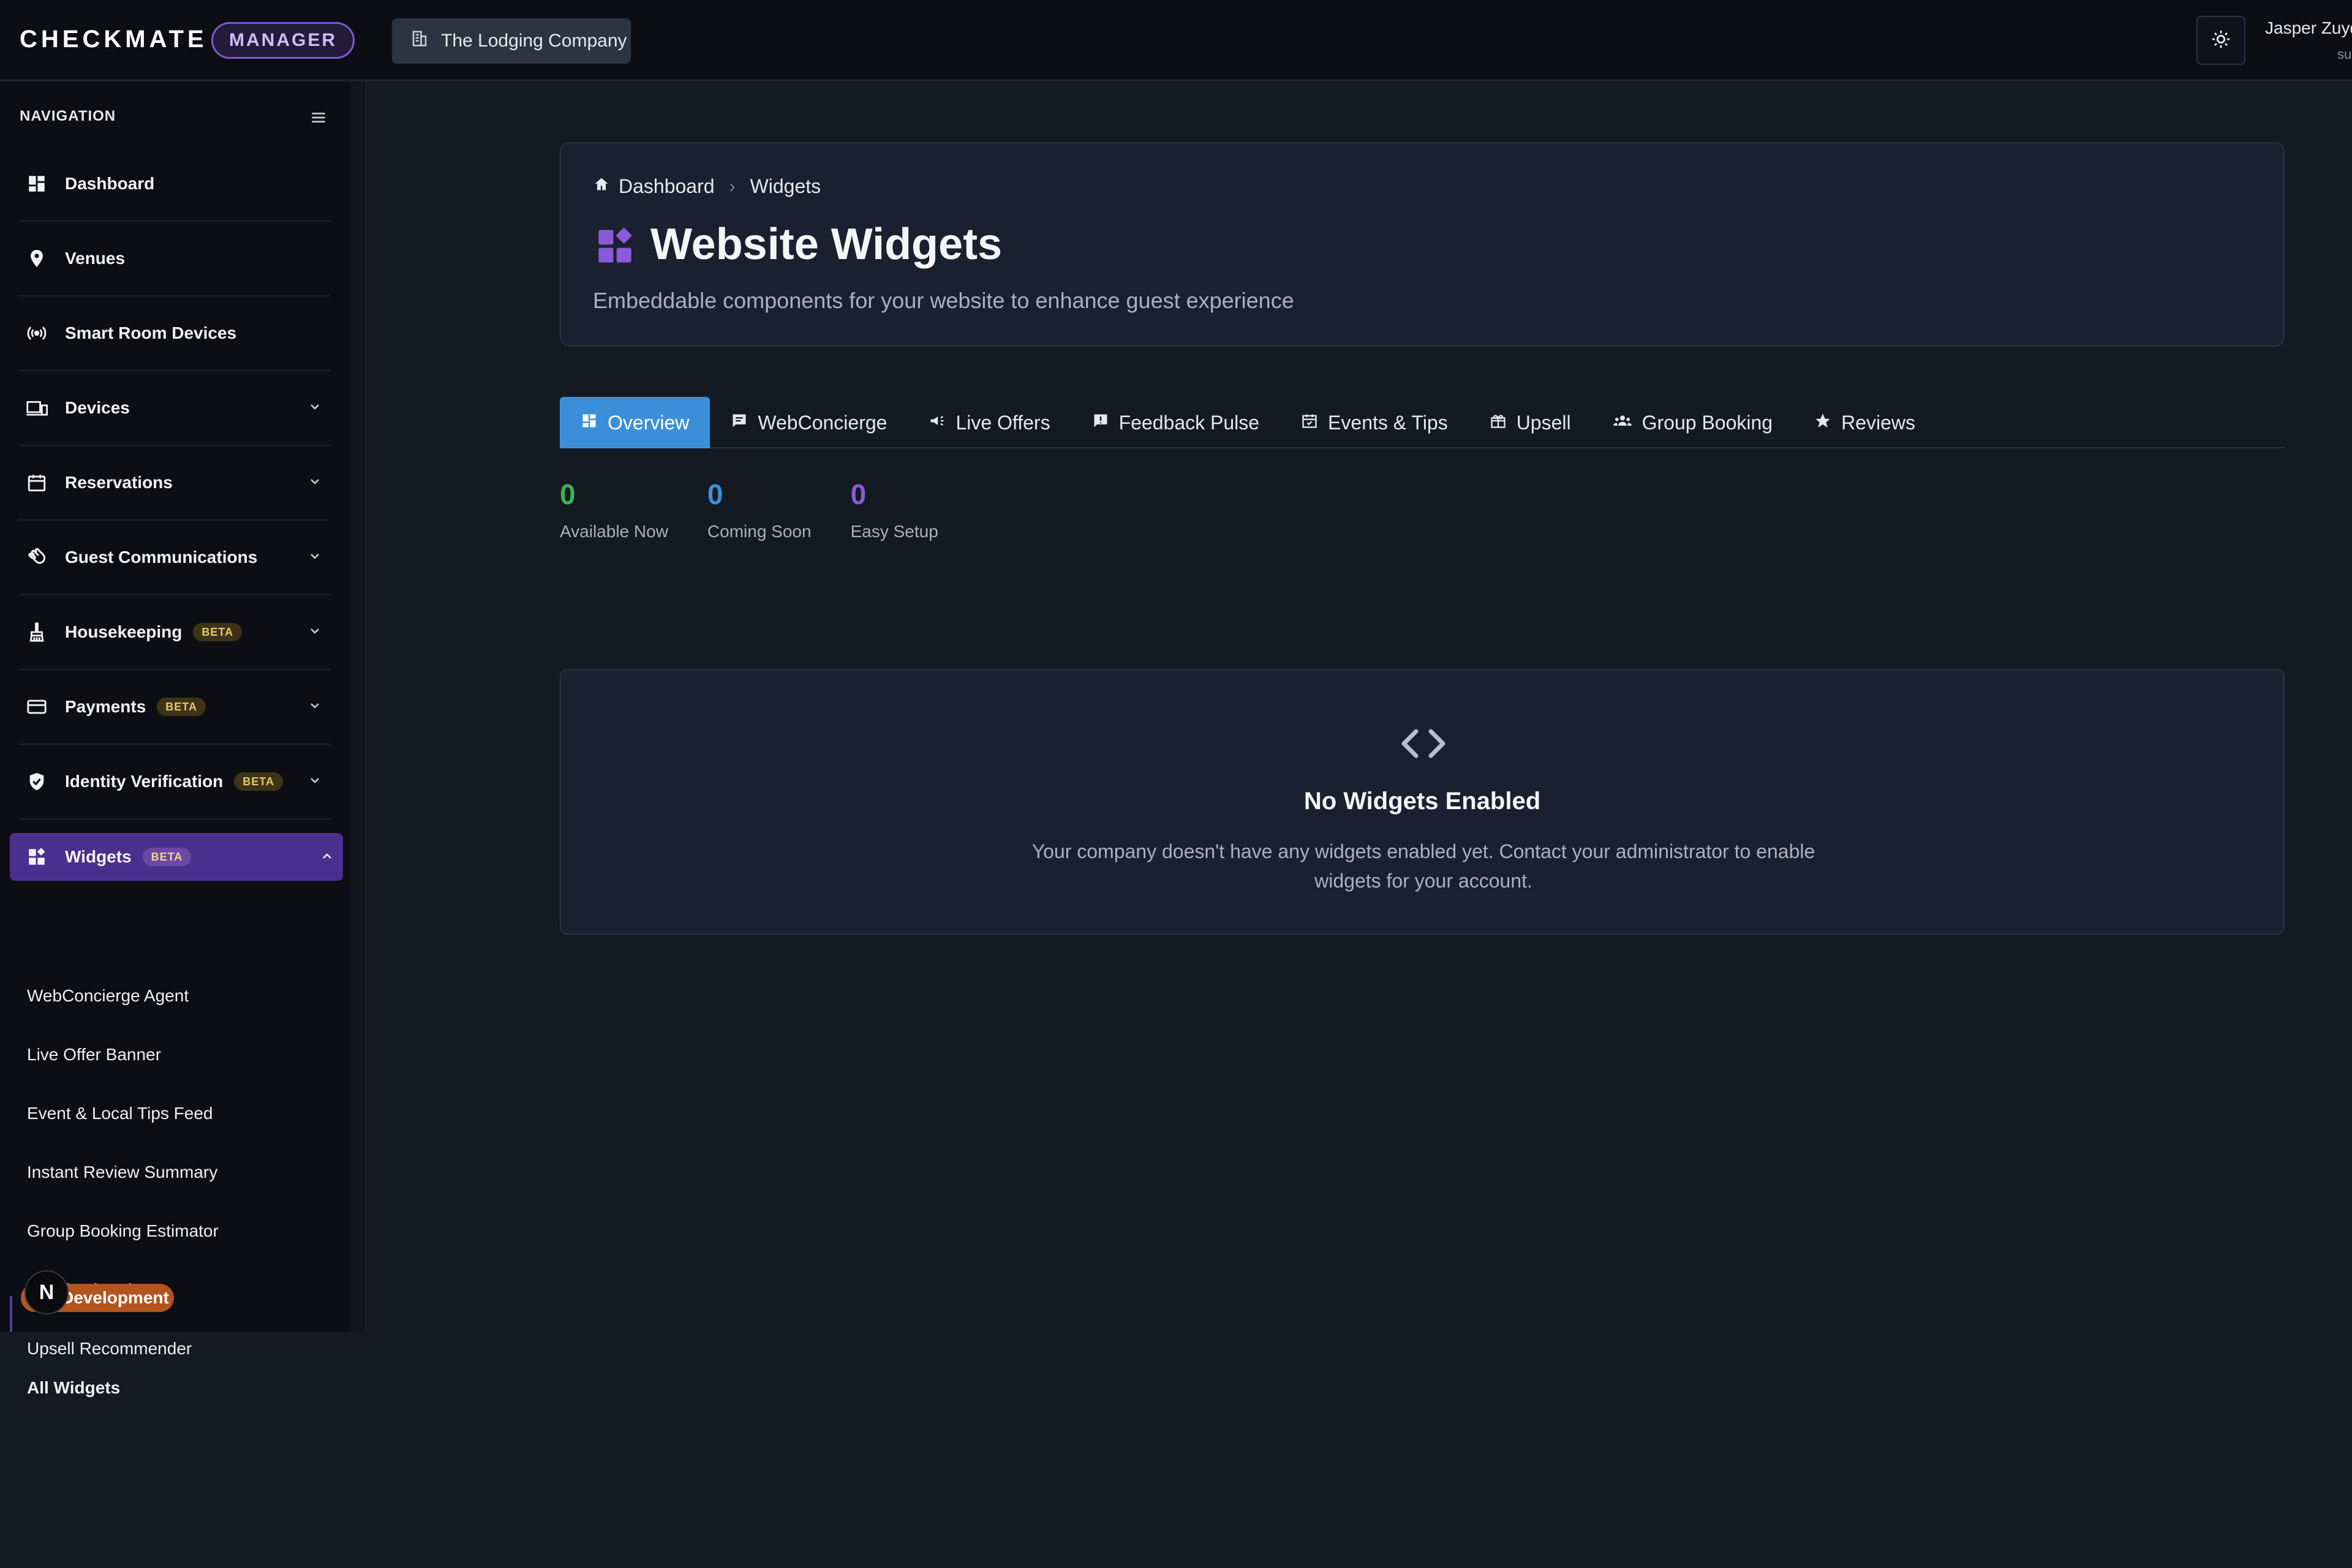 This screenshot has height=1568, width=2352. Describe the element at coordinates (1423, 745) in the screenshot. I see `code-icon` at that location.